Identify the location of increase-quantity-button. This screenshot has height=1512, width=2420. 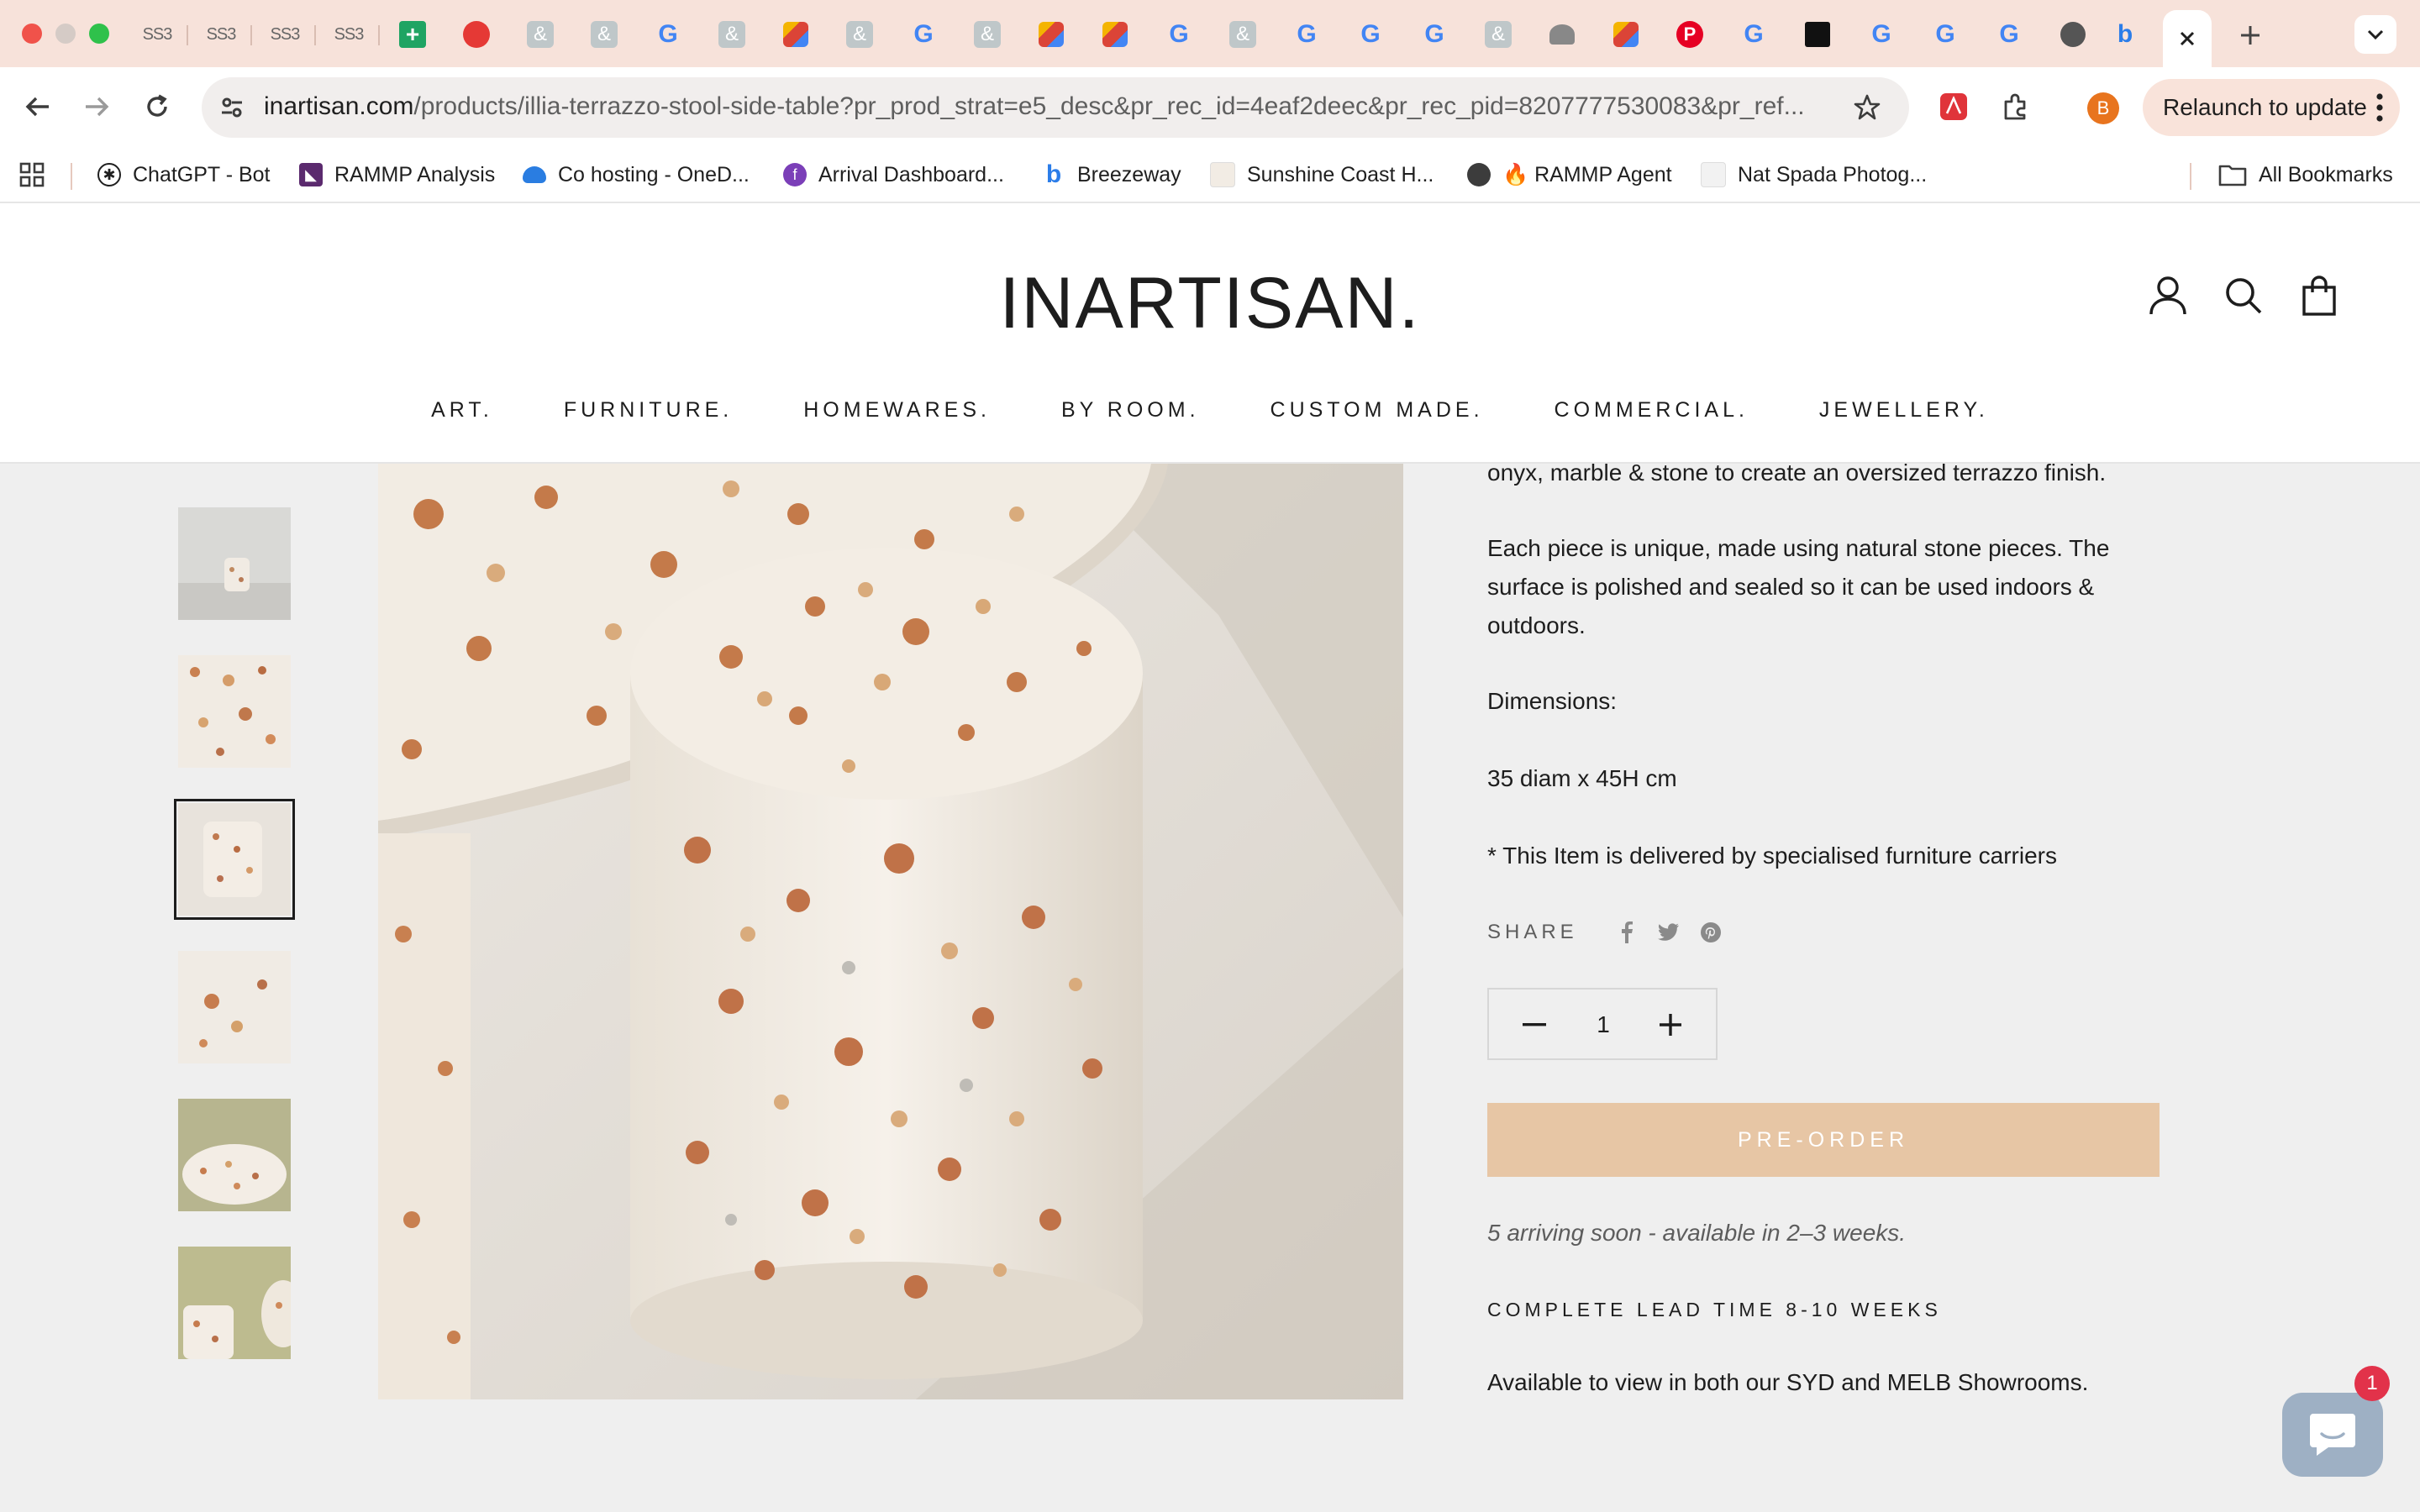
(1670, 1025).